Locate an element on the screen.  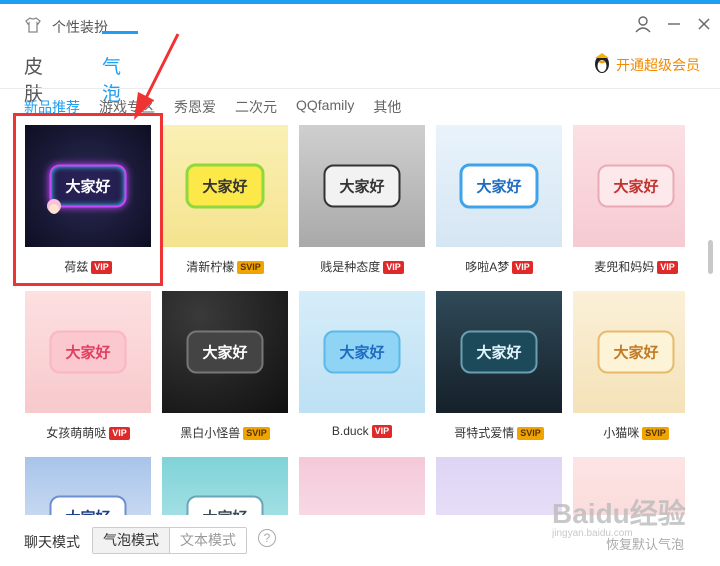
open-svip-label: 开通超级会员 is located at coordinates (658, 65).